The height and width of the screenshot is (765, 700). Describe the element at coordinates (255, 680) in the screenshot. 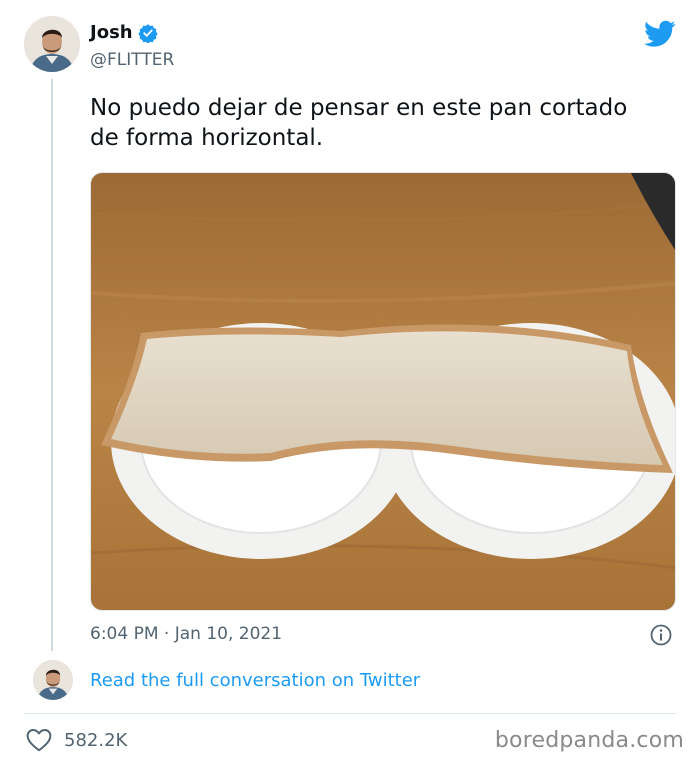

I see `read-conversation-link: Read the full conversation on Twitter` at that location.